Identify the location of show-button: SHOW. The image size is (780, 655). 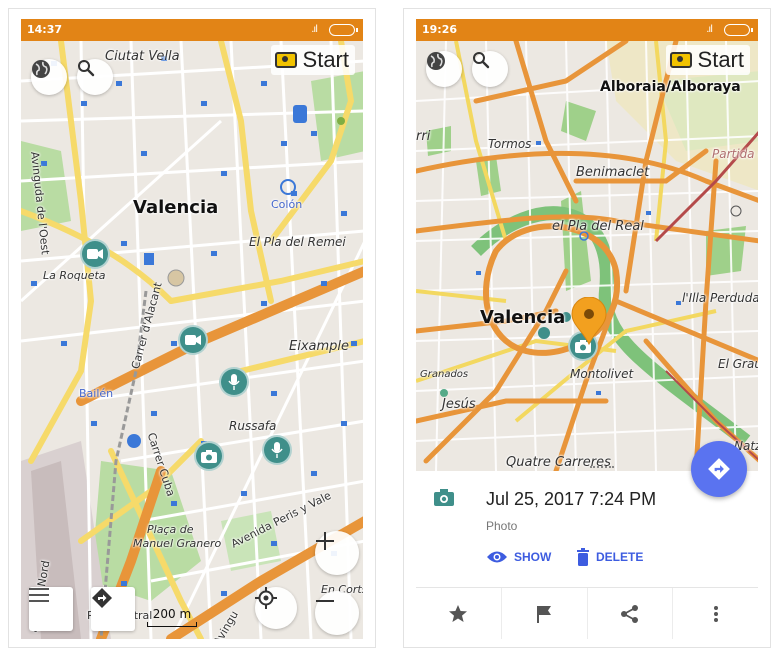
(518, 557).